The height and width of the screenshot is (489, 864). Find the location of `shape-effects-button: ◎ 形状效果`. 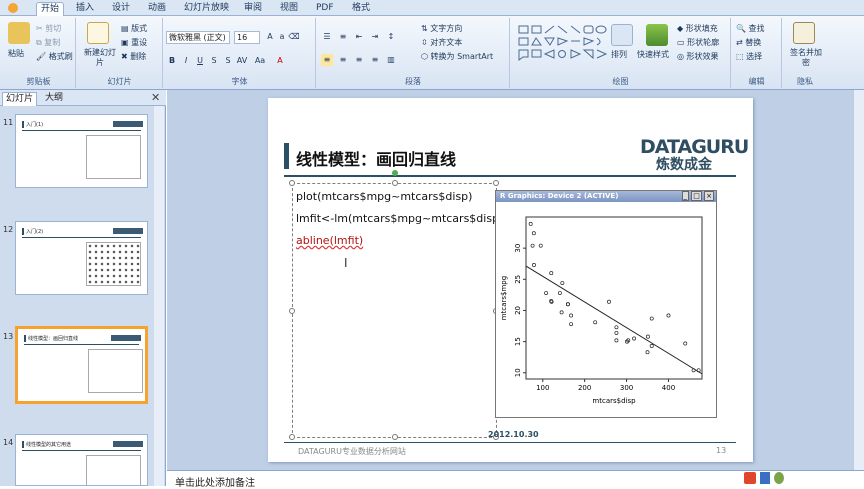

shape-effects-button: ◎ 形状效果 is located at coordinates (698, 57).